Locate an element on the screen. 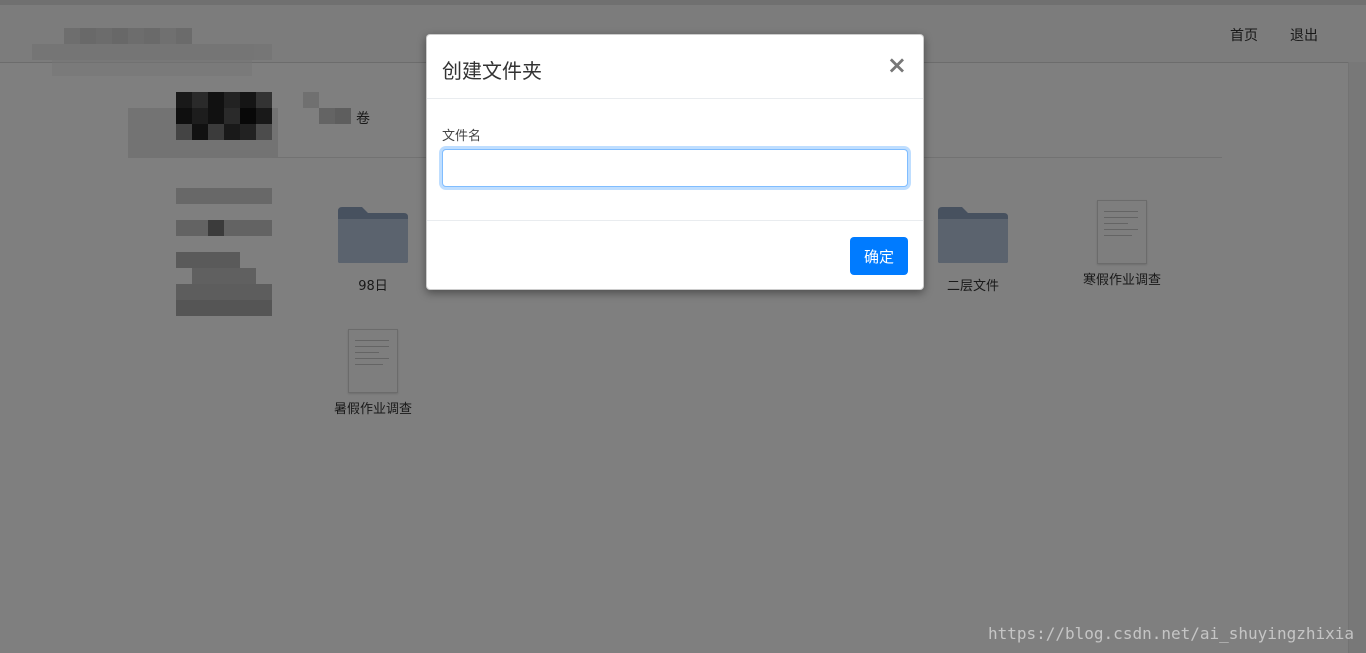  confirm-button: 确定 is located at coordinates (879, 256).